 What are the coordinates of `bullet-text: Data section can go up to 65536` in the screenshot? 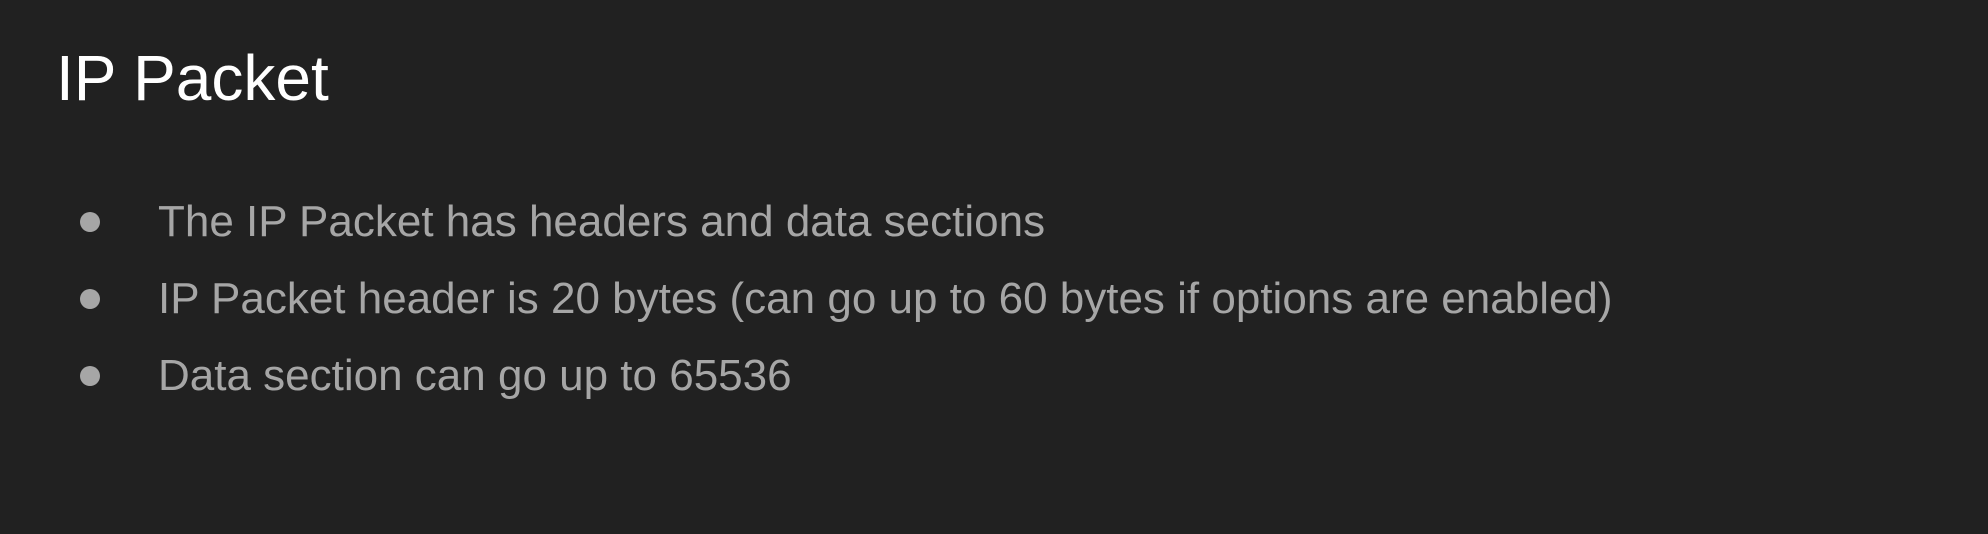 It's located at (475, 375).